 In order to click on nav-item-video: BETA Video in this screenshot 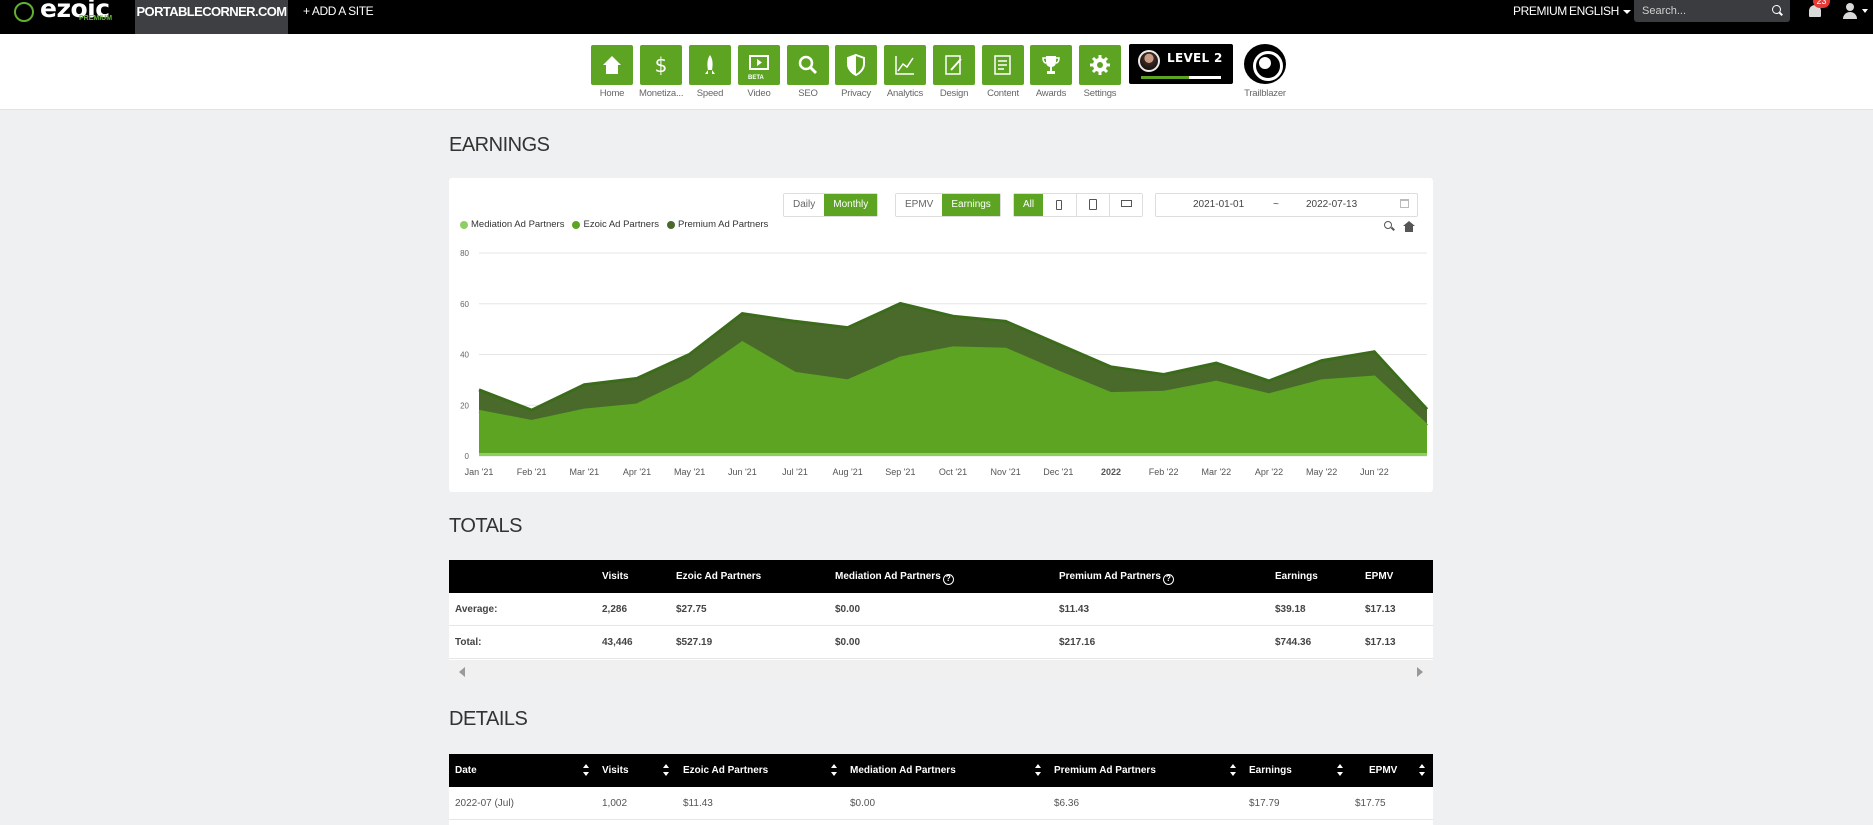, I will do `click(759, 72)`.